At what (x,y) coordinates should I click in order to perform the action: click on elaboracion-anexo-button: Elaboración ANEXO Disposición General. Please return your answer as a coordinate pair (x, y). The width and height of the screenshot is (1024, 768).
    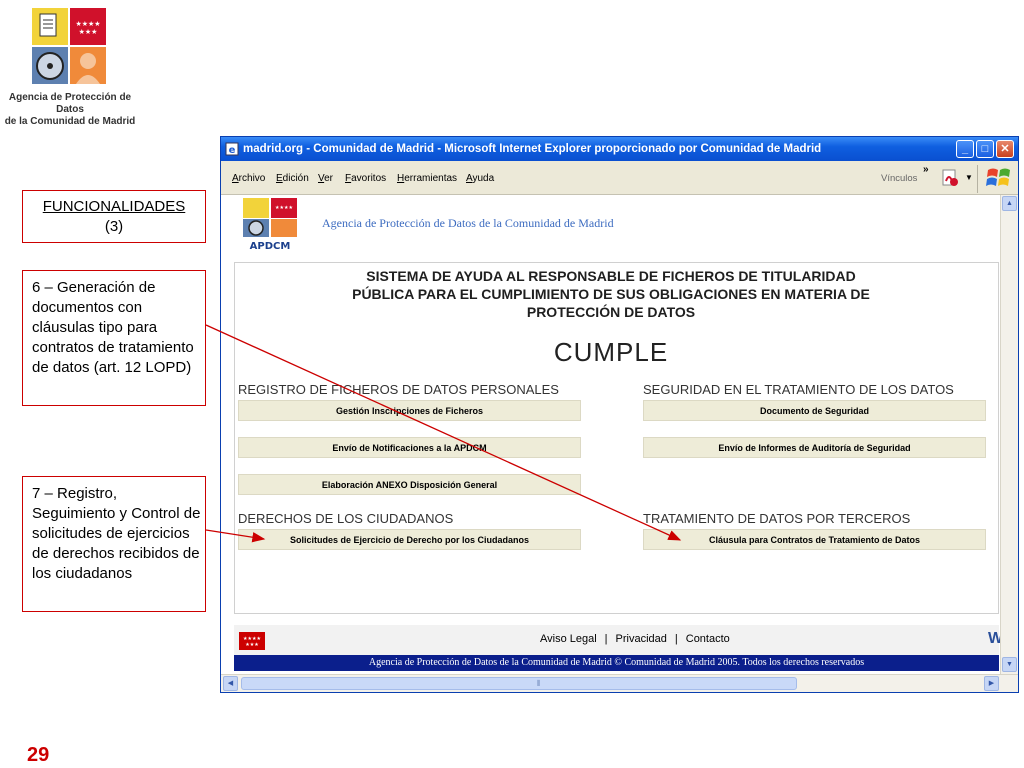
    Looking at the image, I should click on (409, 484).